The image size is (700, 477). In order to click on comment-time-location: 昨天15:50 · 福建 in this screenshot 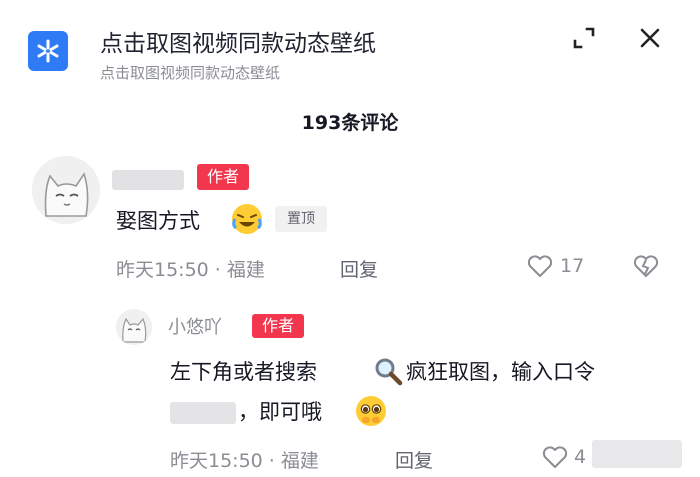, I will do `click(190, 270)`.